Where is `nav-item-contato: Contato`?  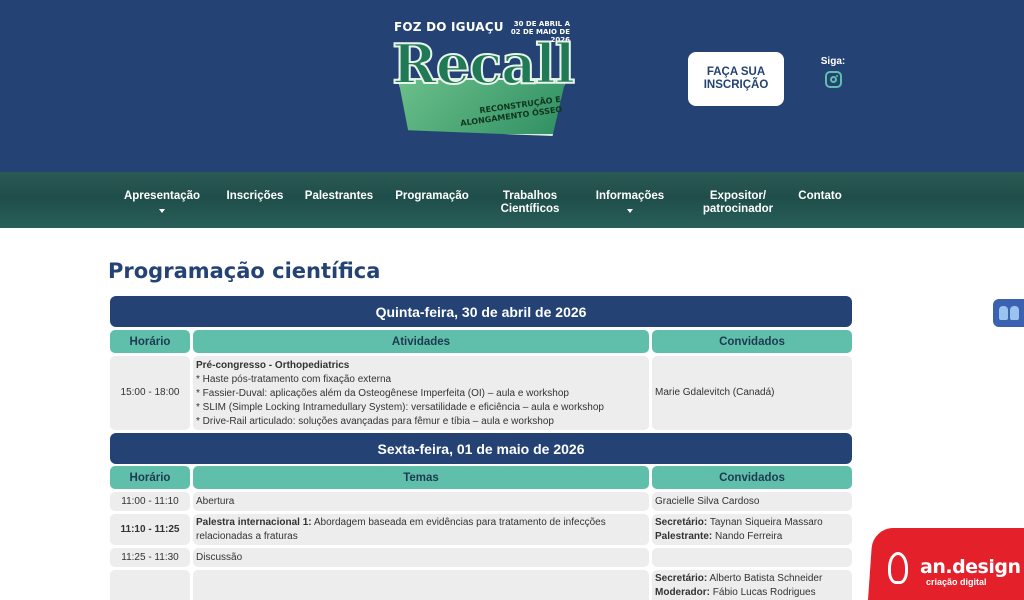
nav-item-contato: Contato is located at coordinates (820, 196).